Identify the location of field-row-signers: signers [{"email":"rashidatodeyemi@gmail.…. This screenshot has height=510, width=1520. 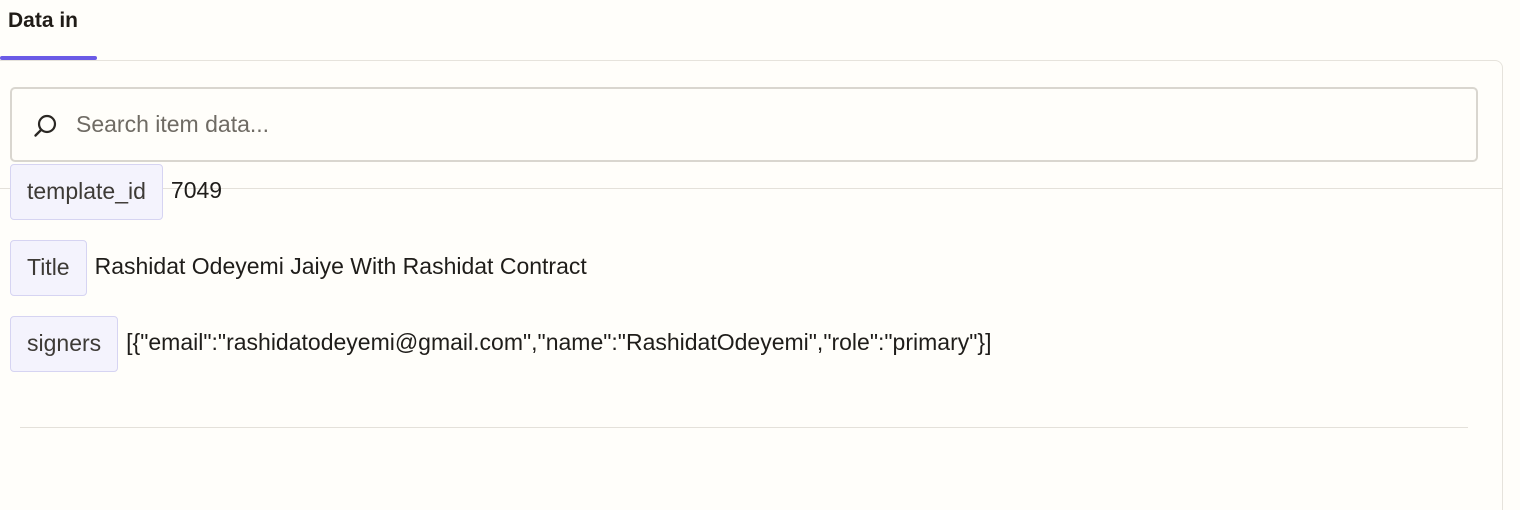
(500, 344).